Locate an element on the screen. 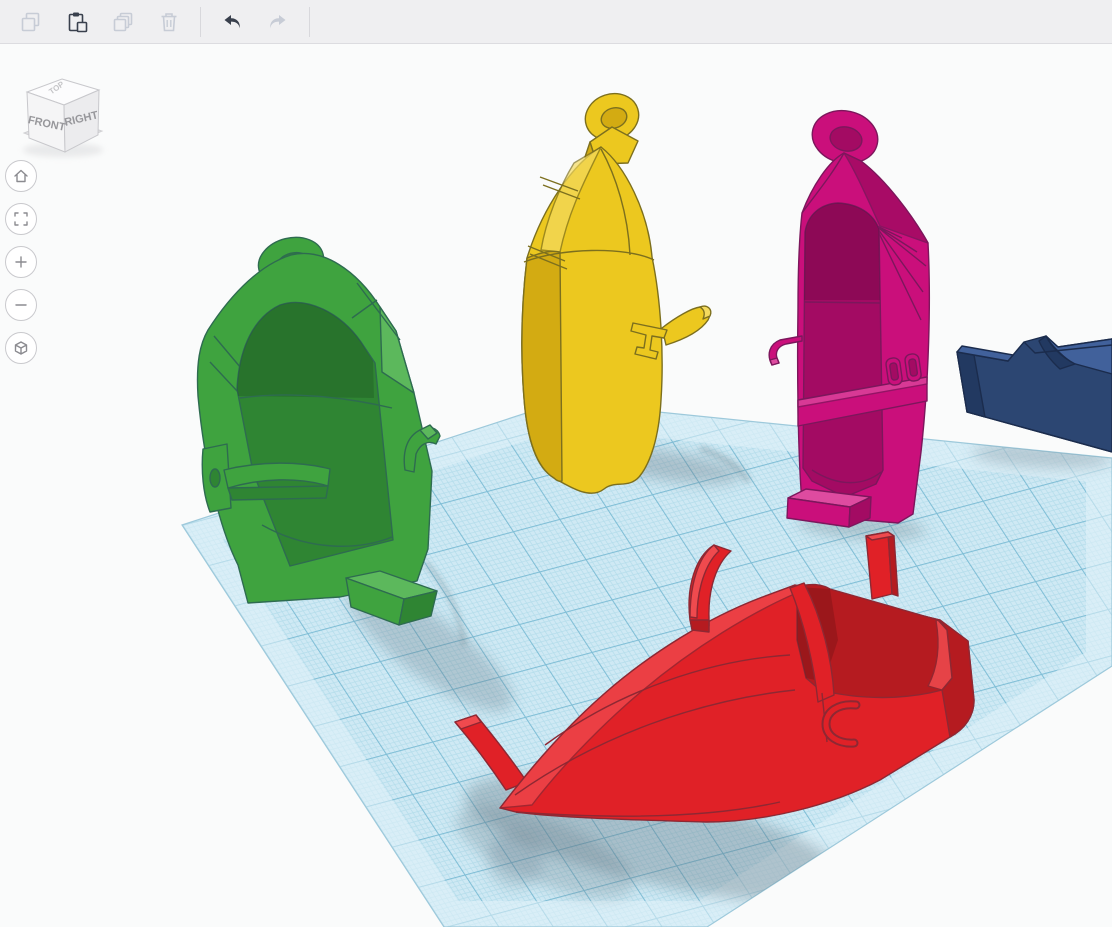  copy-button is located at coordinates (31, 22).